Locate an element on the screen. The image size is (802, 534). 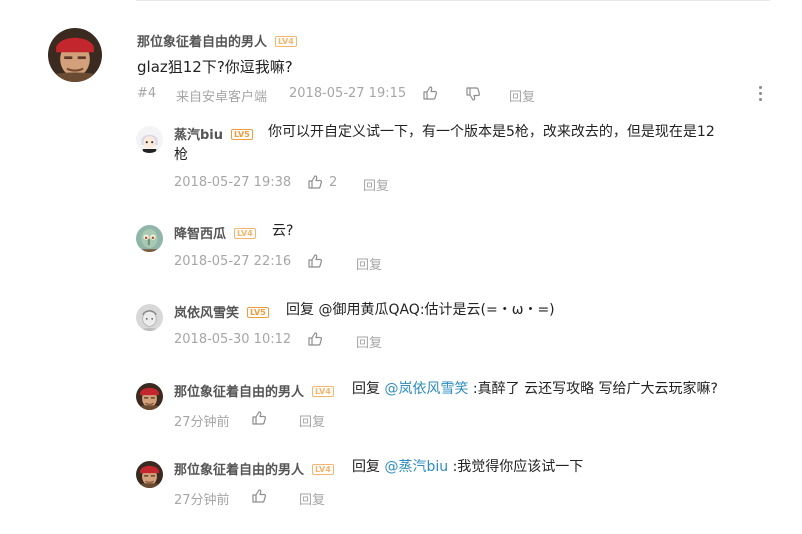
floor-number: #4 is located at coordinates (147, 93).